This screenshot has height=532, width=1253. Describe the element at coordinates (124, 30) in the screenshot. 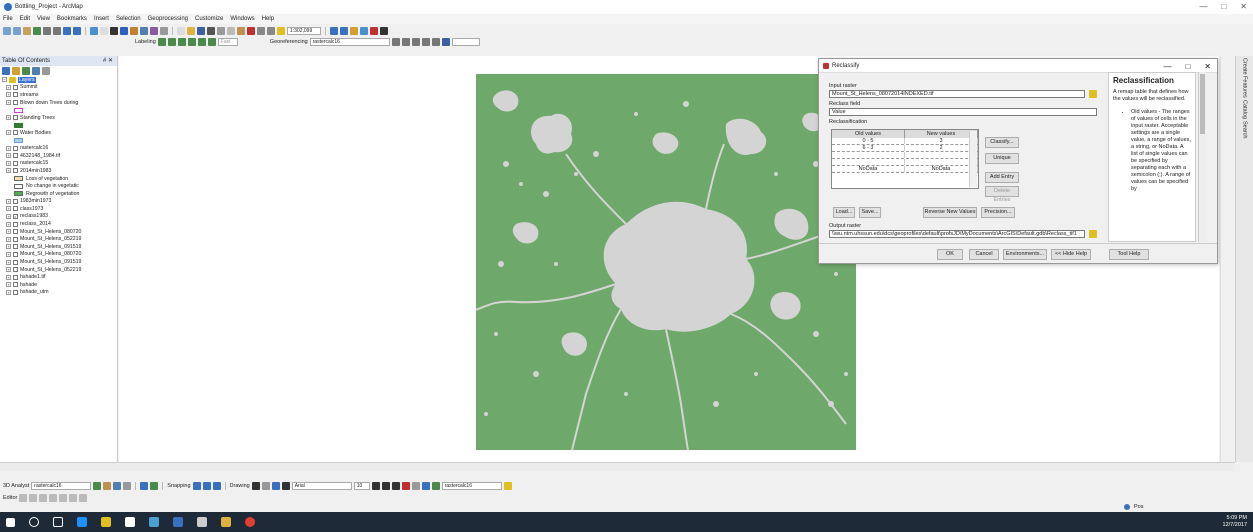

I see `identify-icon` at that location.